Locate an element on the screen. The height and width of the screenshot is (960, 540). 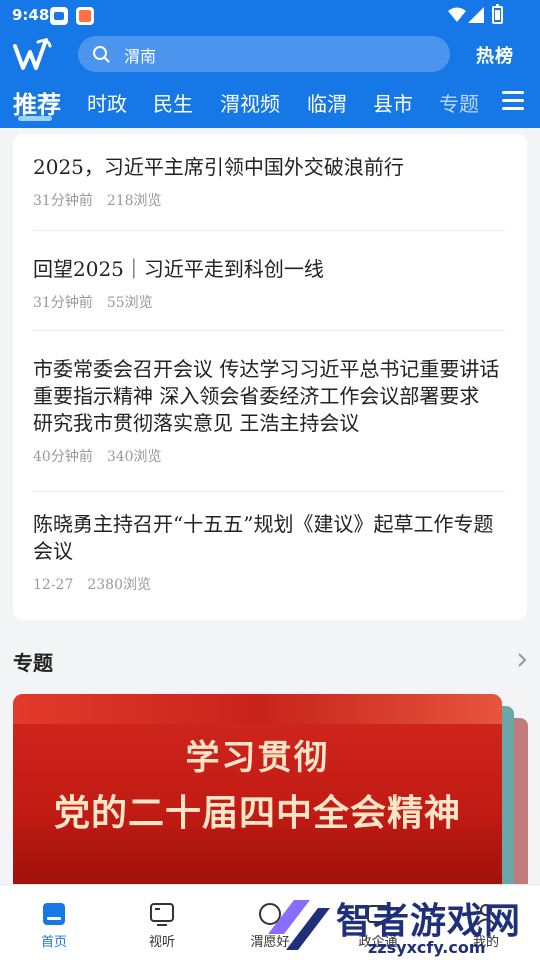
banner-ribbon is located at coordinates (257, 709).